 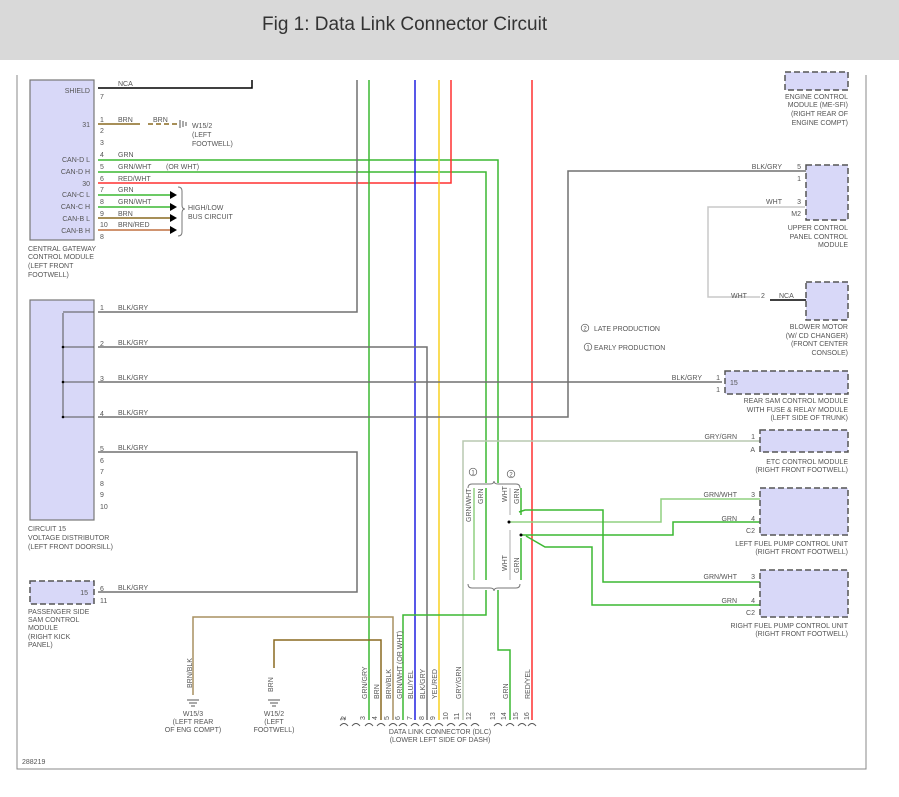 I want to click on svg-text: BLU/YEL, so click(x=411, y=684).